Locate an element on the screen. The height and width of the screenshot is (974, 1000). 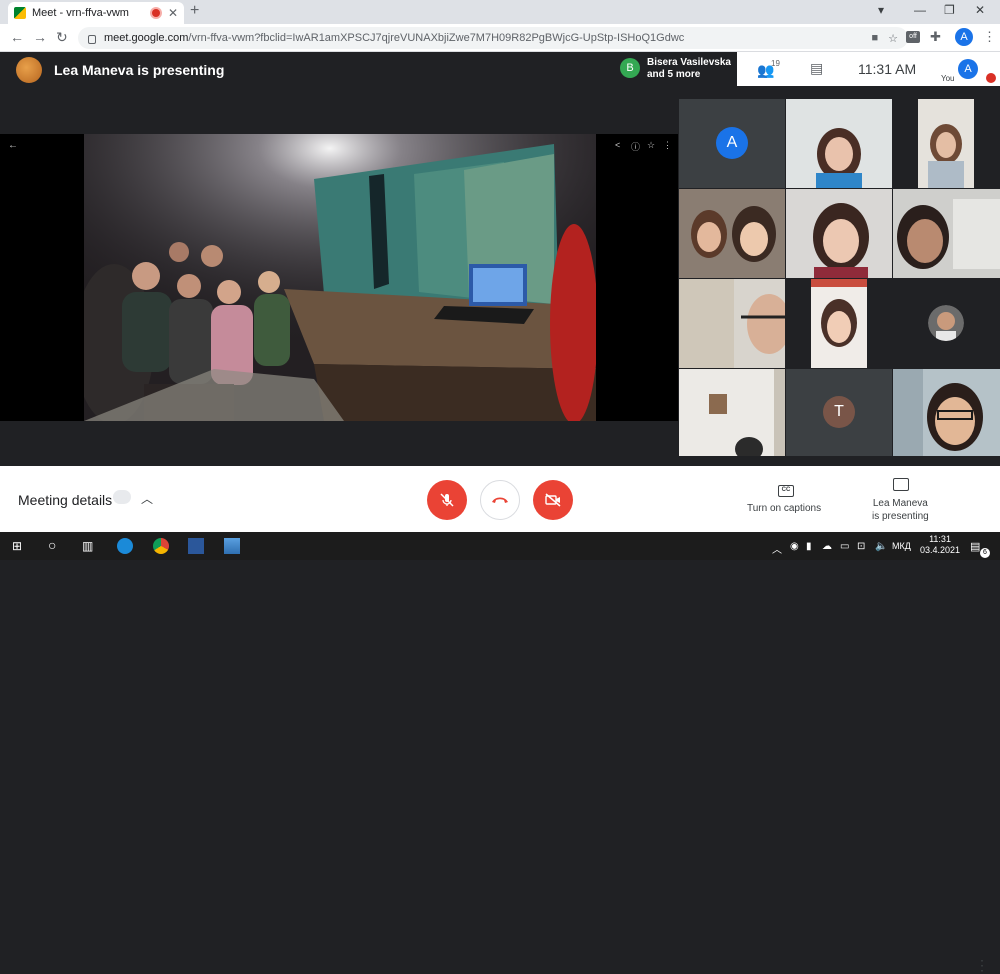
browser-tab-meet: Meet - vrn-ffva-vwm ✕ is located at coordinates (96, 13).